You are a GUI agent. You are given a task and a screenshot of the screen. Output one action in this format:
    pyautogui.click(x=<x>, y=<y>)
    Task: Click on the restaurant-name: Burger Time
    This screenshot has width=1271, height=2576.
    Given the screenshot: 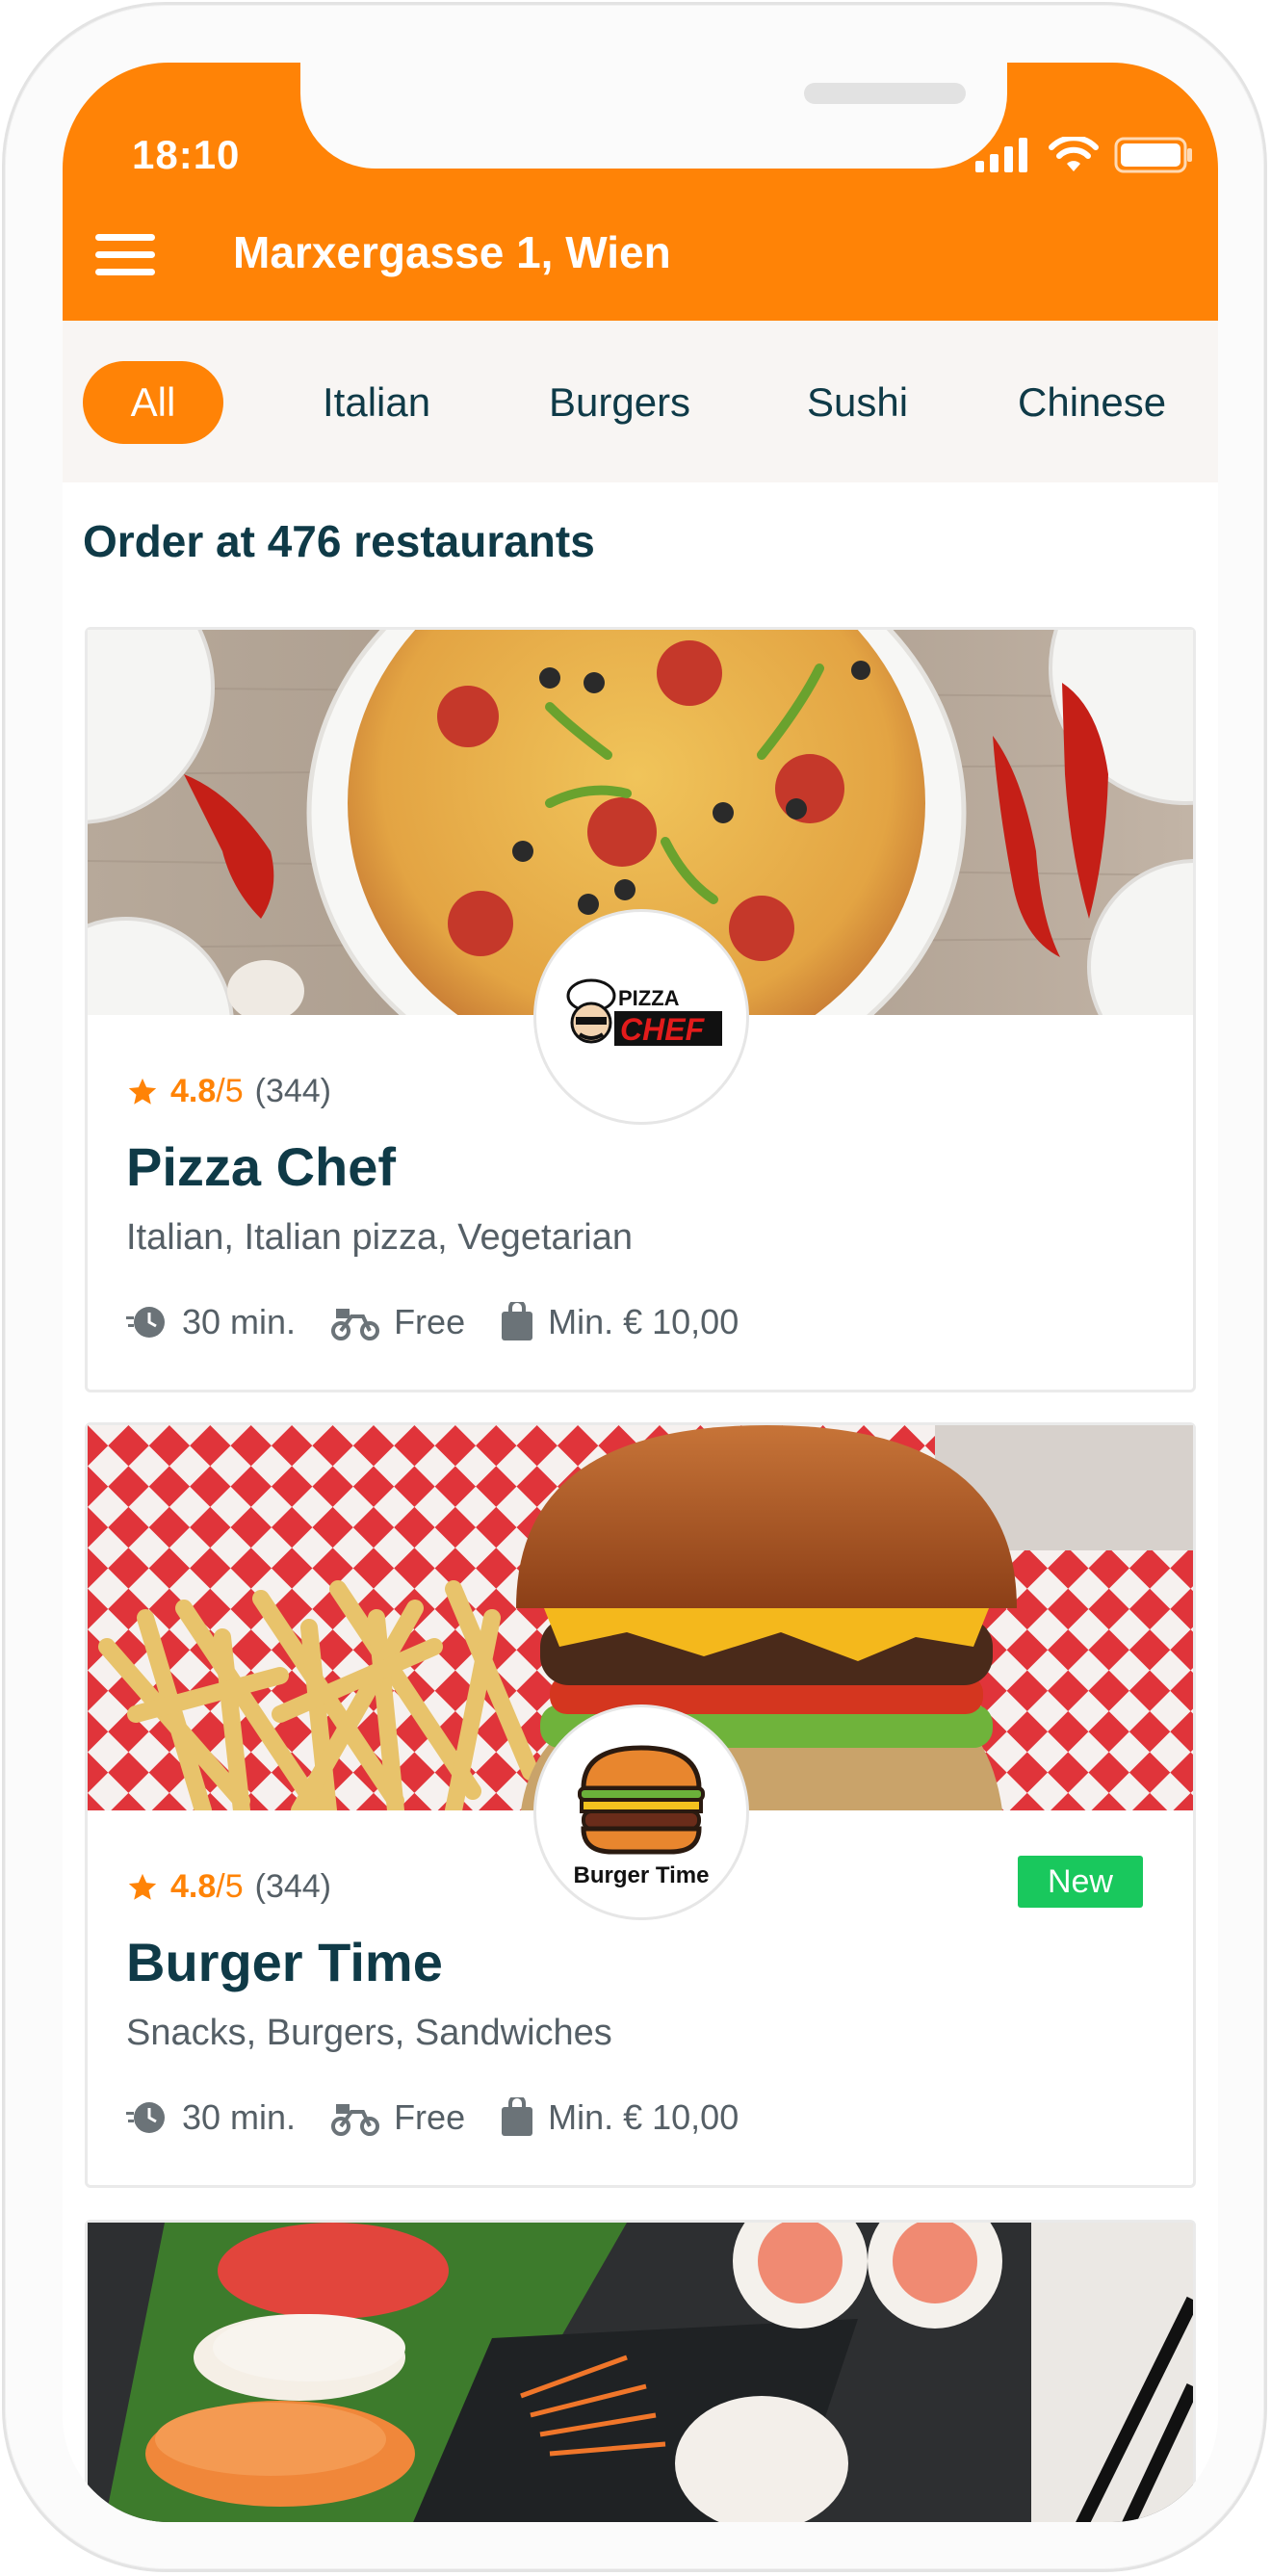 What is the action you would take?
    pyautogui.click(x=285, y=1962)
    